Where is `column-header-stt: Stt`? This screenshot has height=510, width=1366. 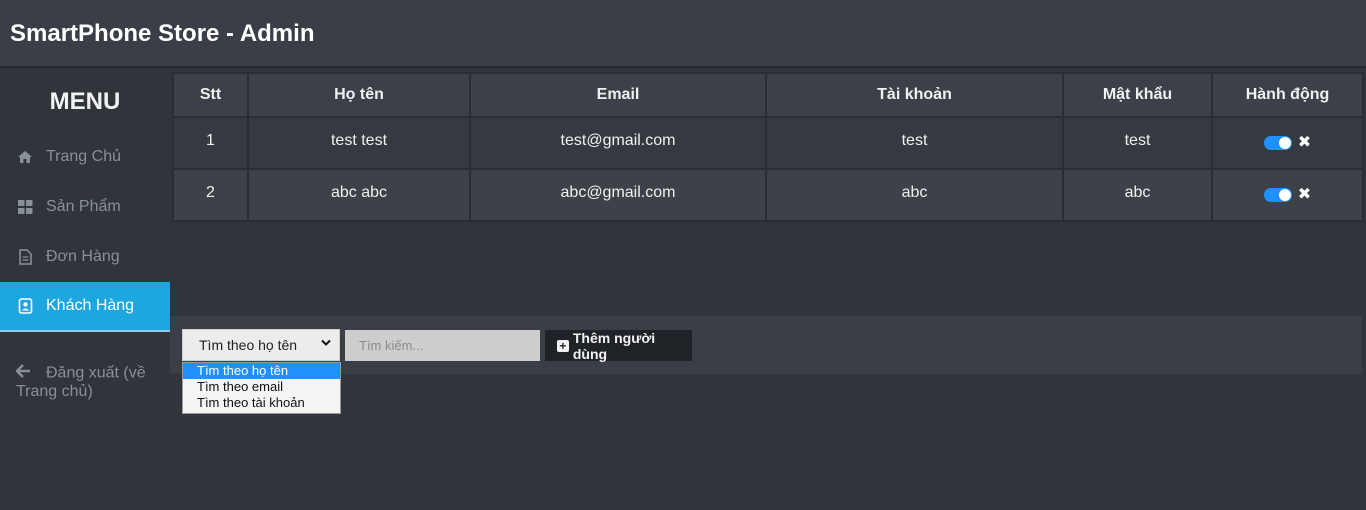
column-header-stt: Stt is located at coordinates (210, 95).